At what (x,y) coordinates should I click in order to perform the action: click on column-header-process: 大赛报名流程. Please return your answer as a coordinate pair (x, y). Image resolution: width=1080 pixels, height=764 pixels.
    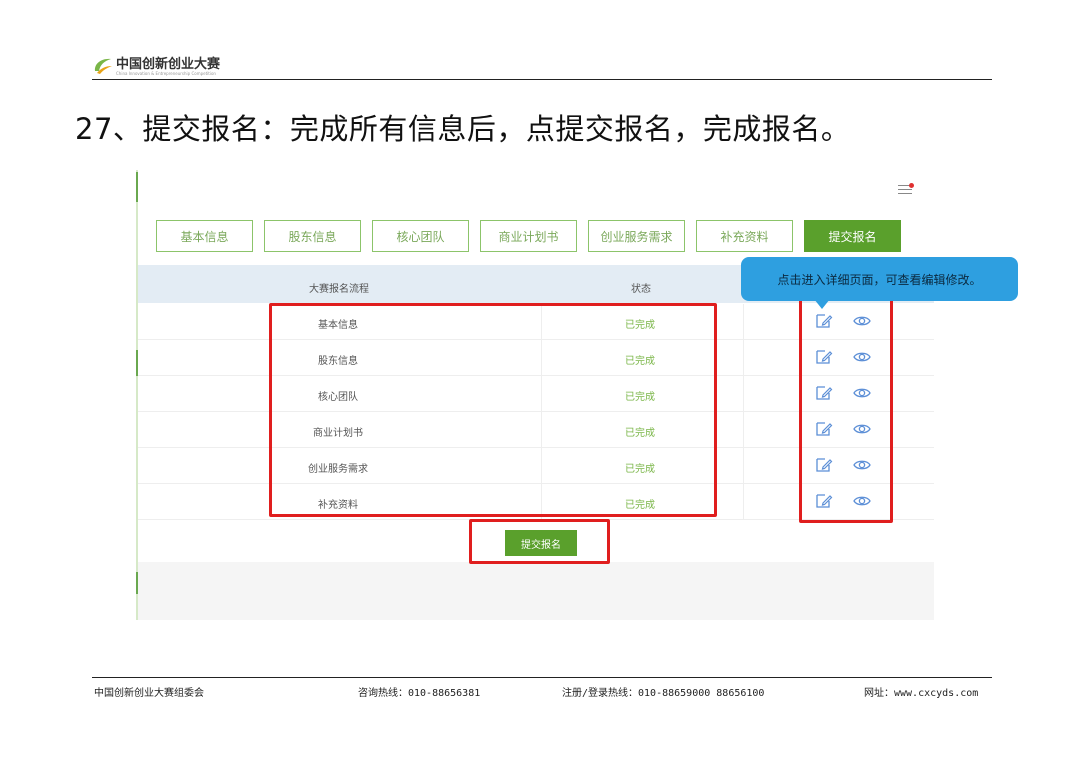
    Looking at the image, I should click on (339, 289).